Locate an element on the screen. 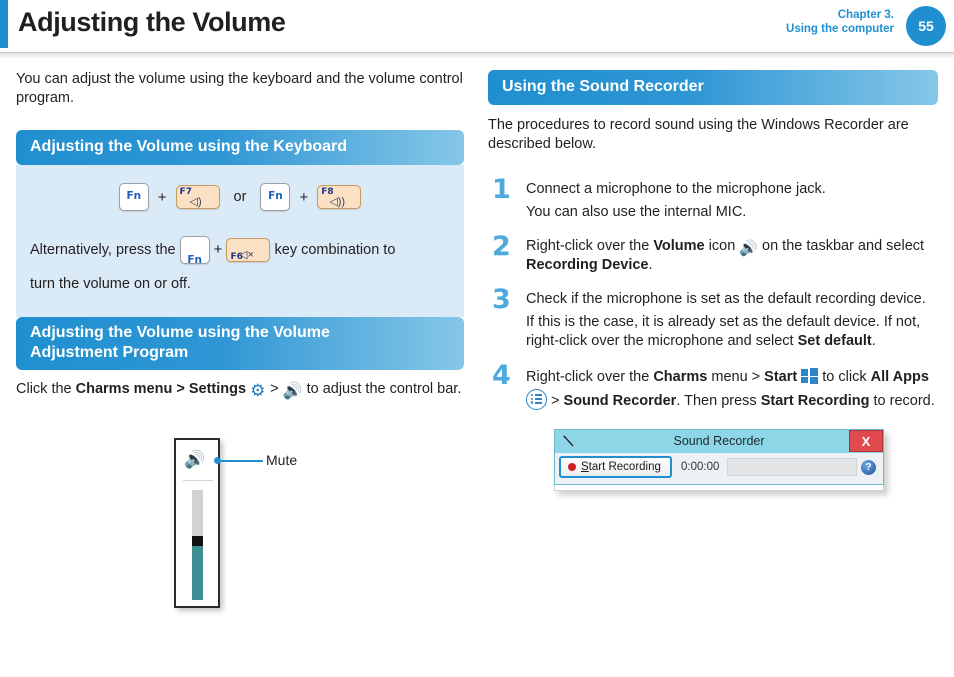 This screenshot has height=677, width=954. windows-start-icon is located at coordinates (809, 376).